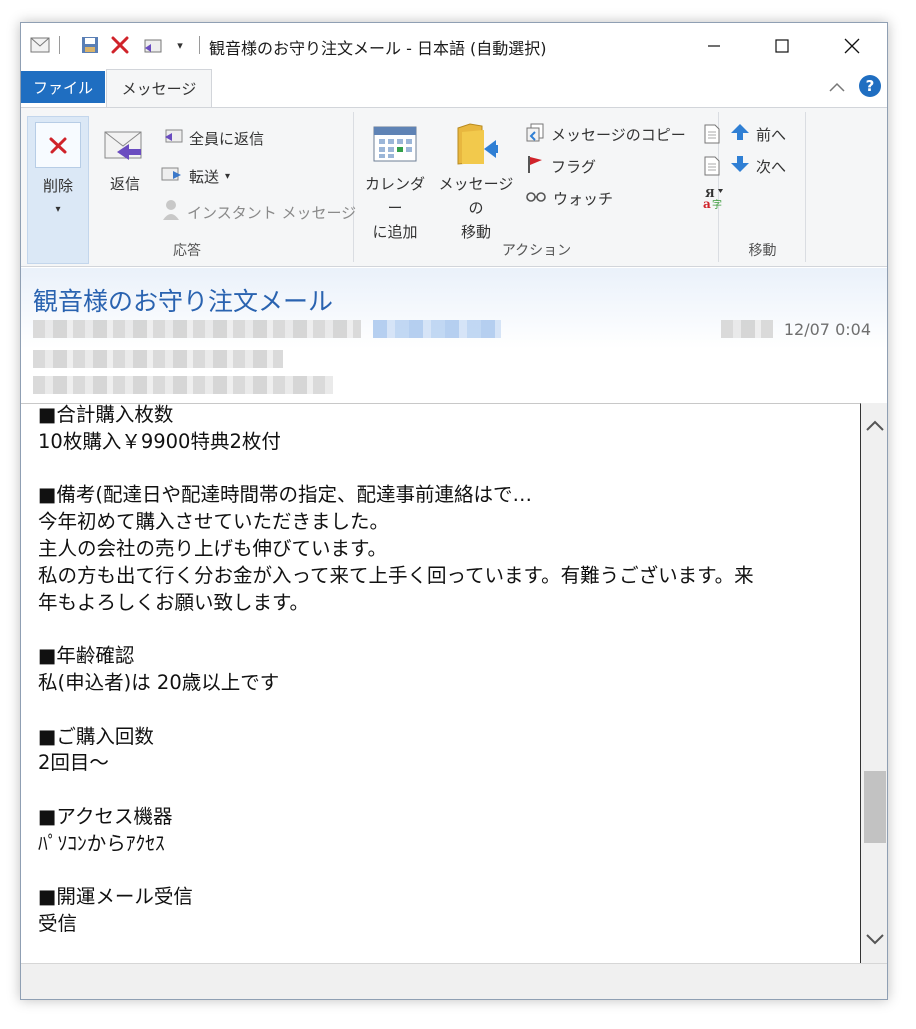 This screenshot has height=1029, width=916. What do you see at coordinates (852, 46) in the screenshot?
I see `close-button` at bounding box center [852, 46].